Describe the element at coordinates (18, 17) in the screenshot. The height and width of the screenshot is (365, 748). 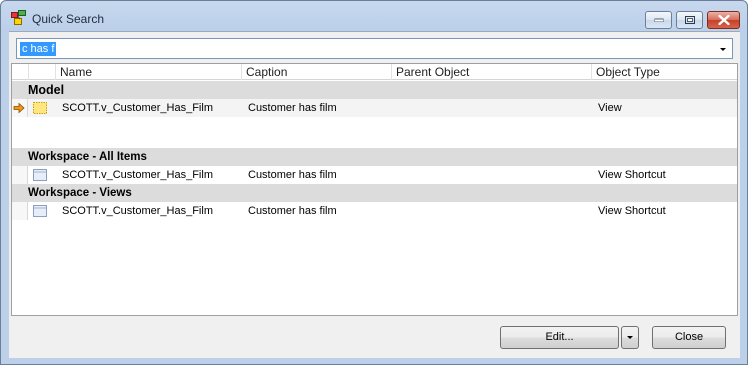
I see `app-icon` at that location.